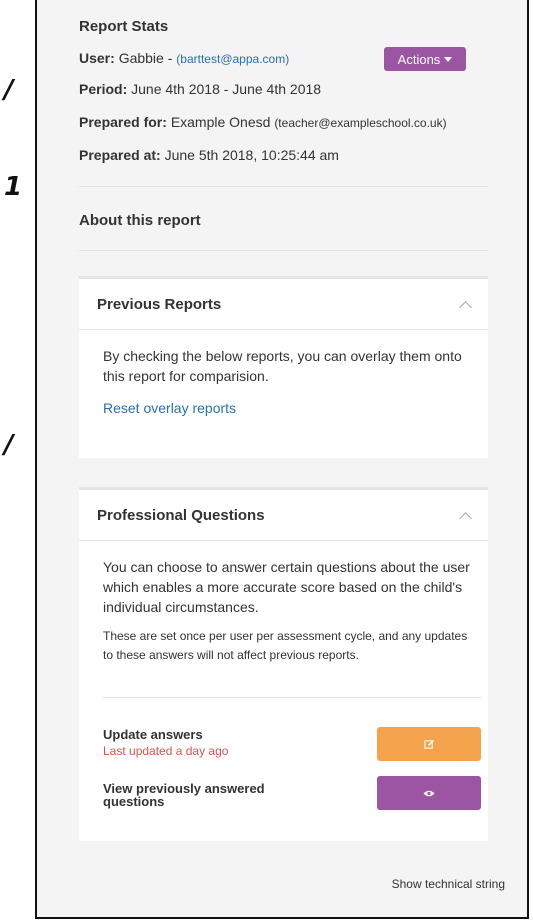  I want to click on update-answers-button, so click(429, 744).